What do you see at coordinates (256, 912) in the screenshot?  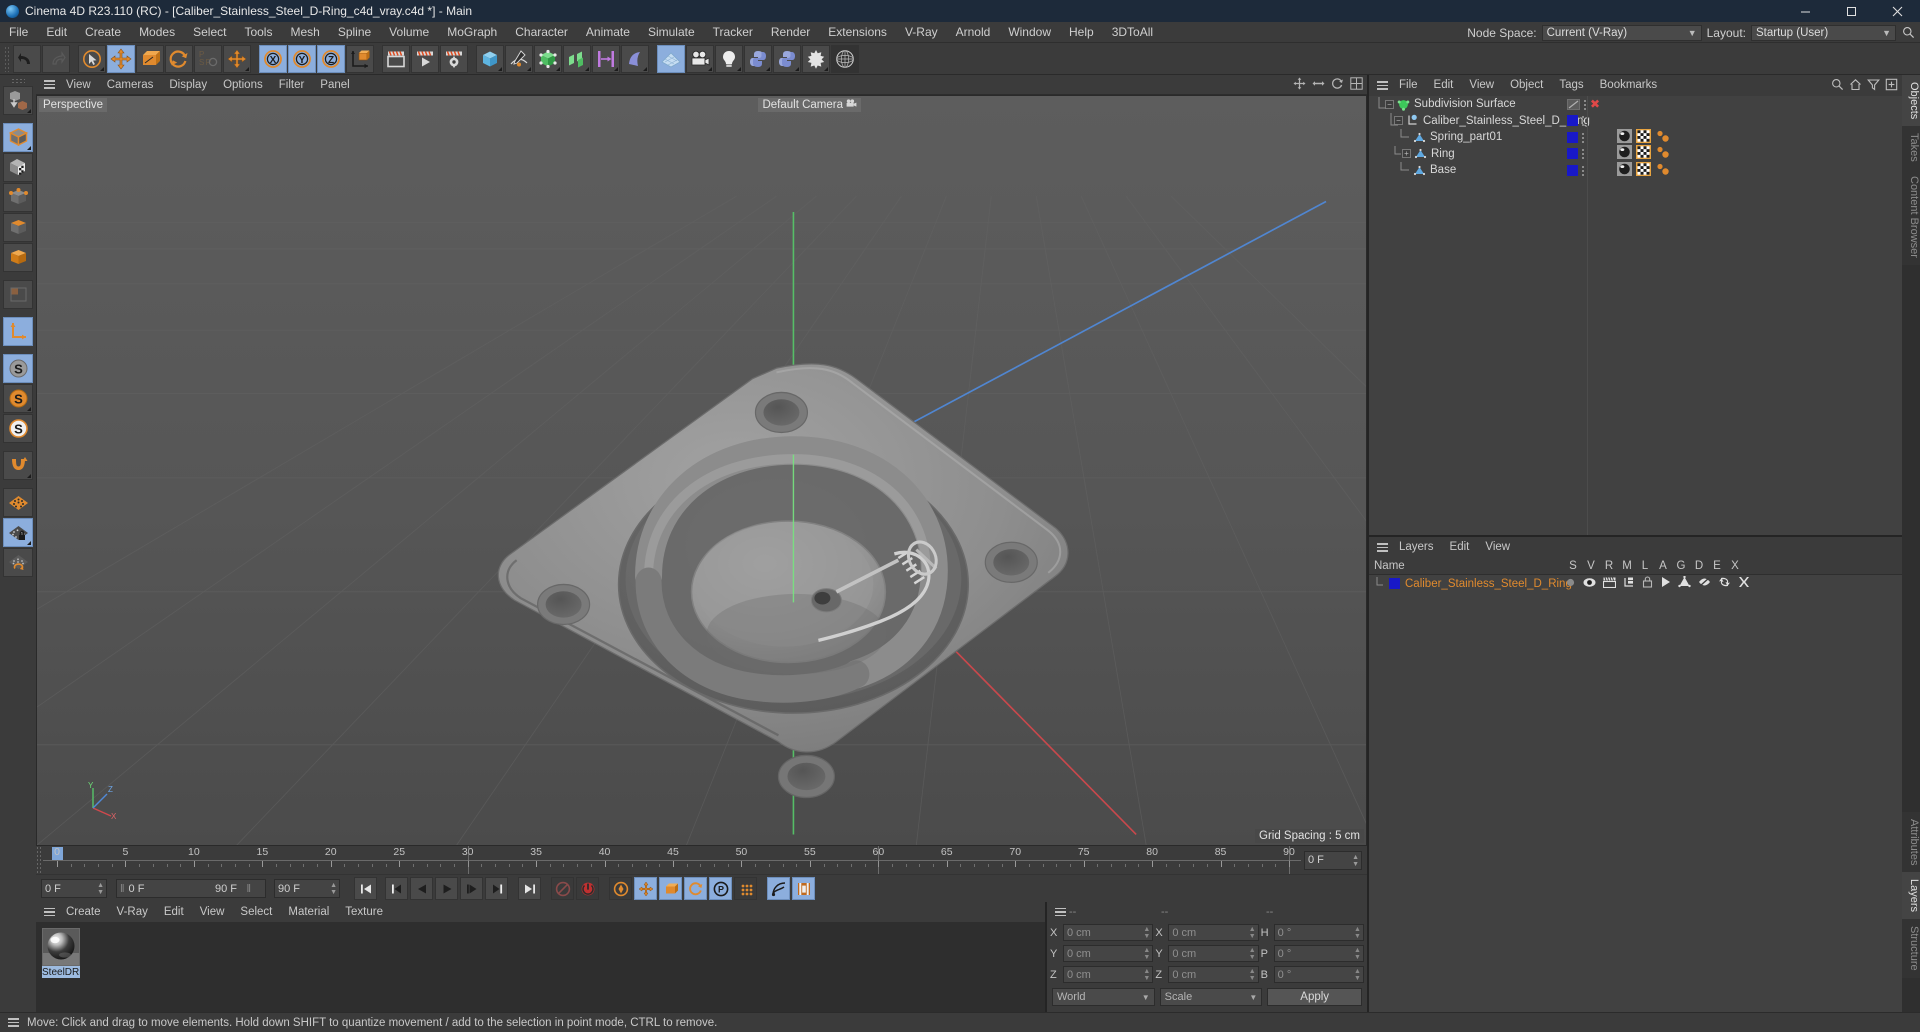 I see `material-menu-select: Select` at bounding box center [256, 912].